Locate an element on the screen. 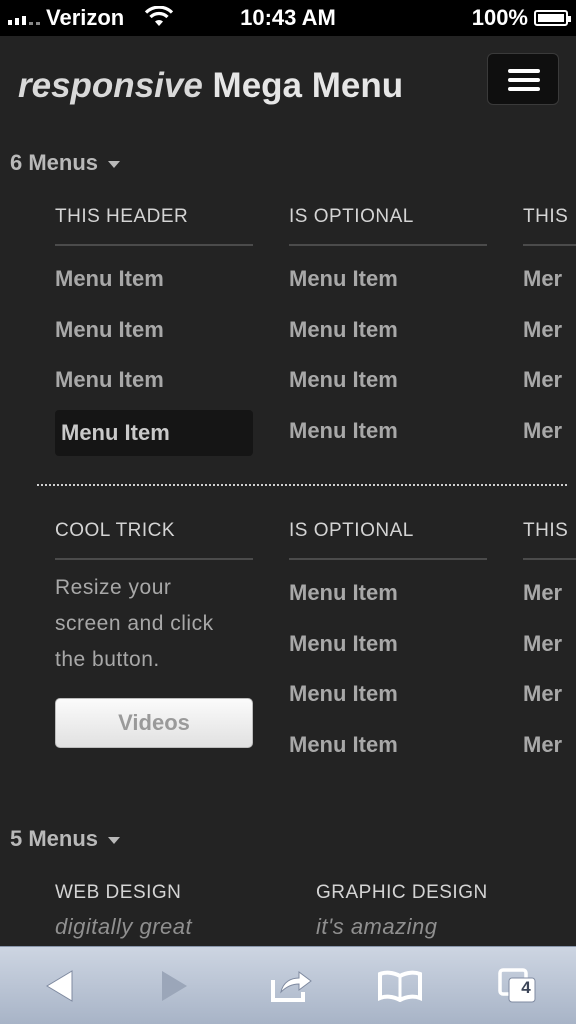  site-header: responsive Mega Menu is located at coordinates (288, 86).